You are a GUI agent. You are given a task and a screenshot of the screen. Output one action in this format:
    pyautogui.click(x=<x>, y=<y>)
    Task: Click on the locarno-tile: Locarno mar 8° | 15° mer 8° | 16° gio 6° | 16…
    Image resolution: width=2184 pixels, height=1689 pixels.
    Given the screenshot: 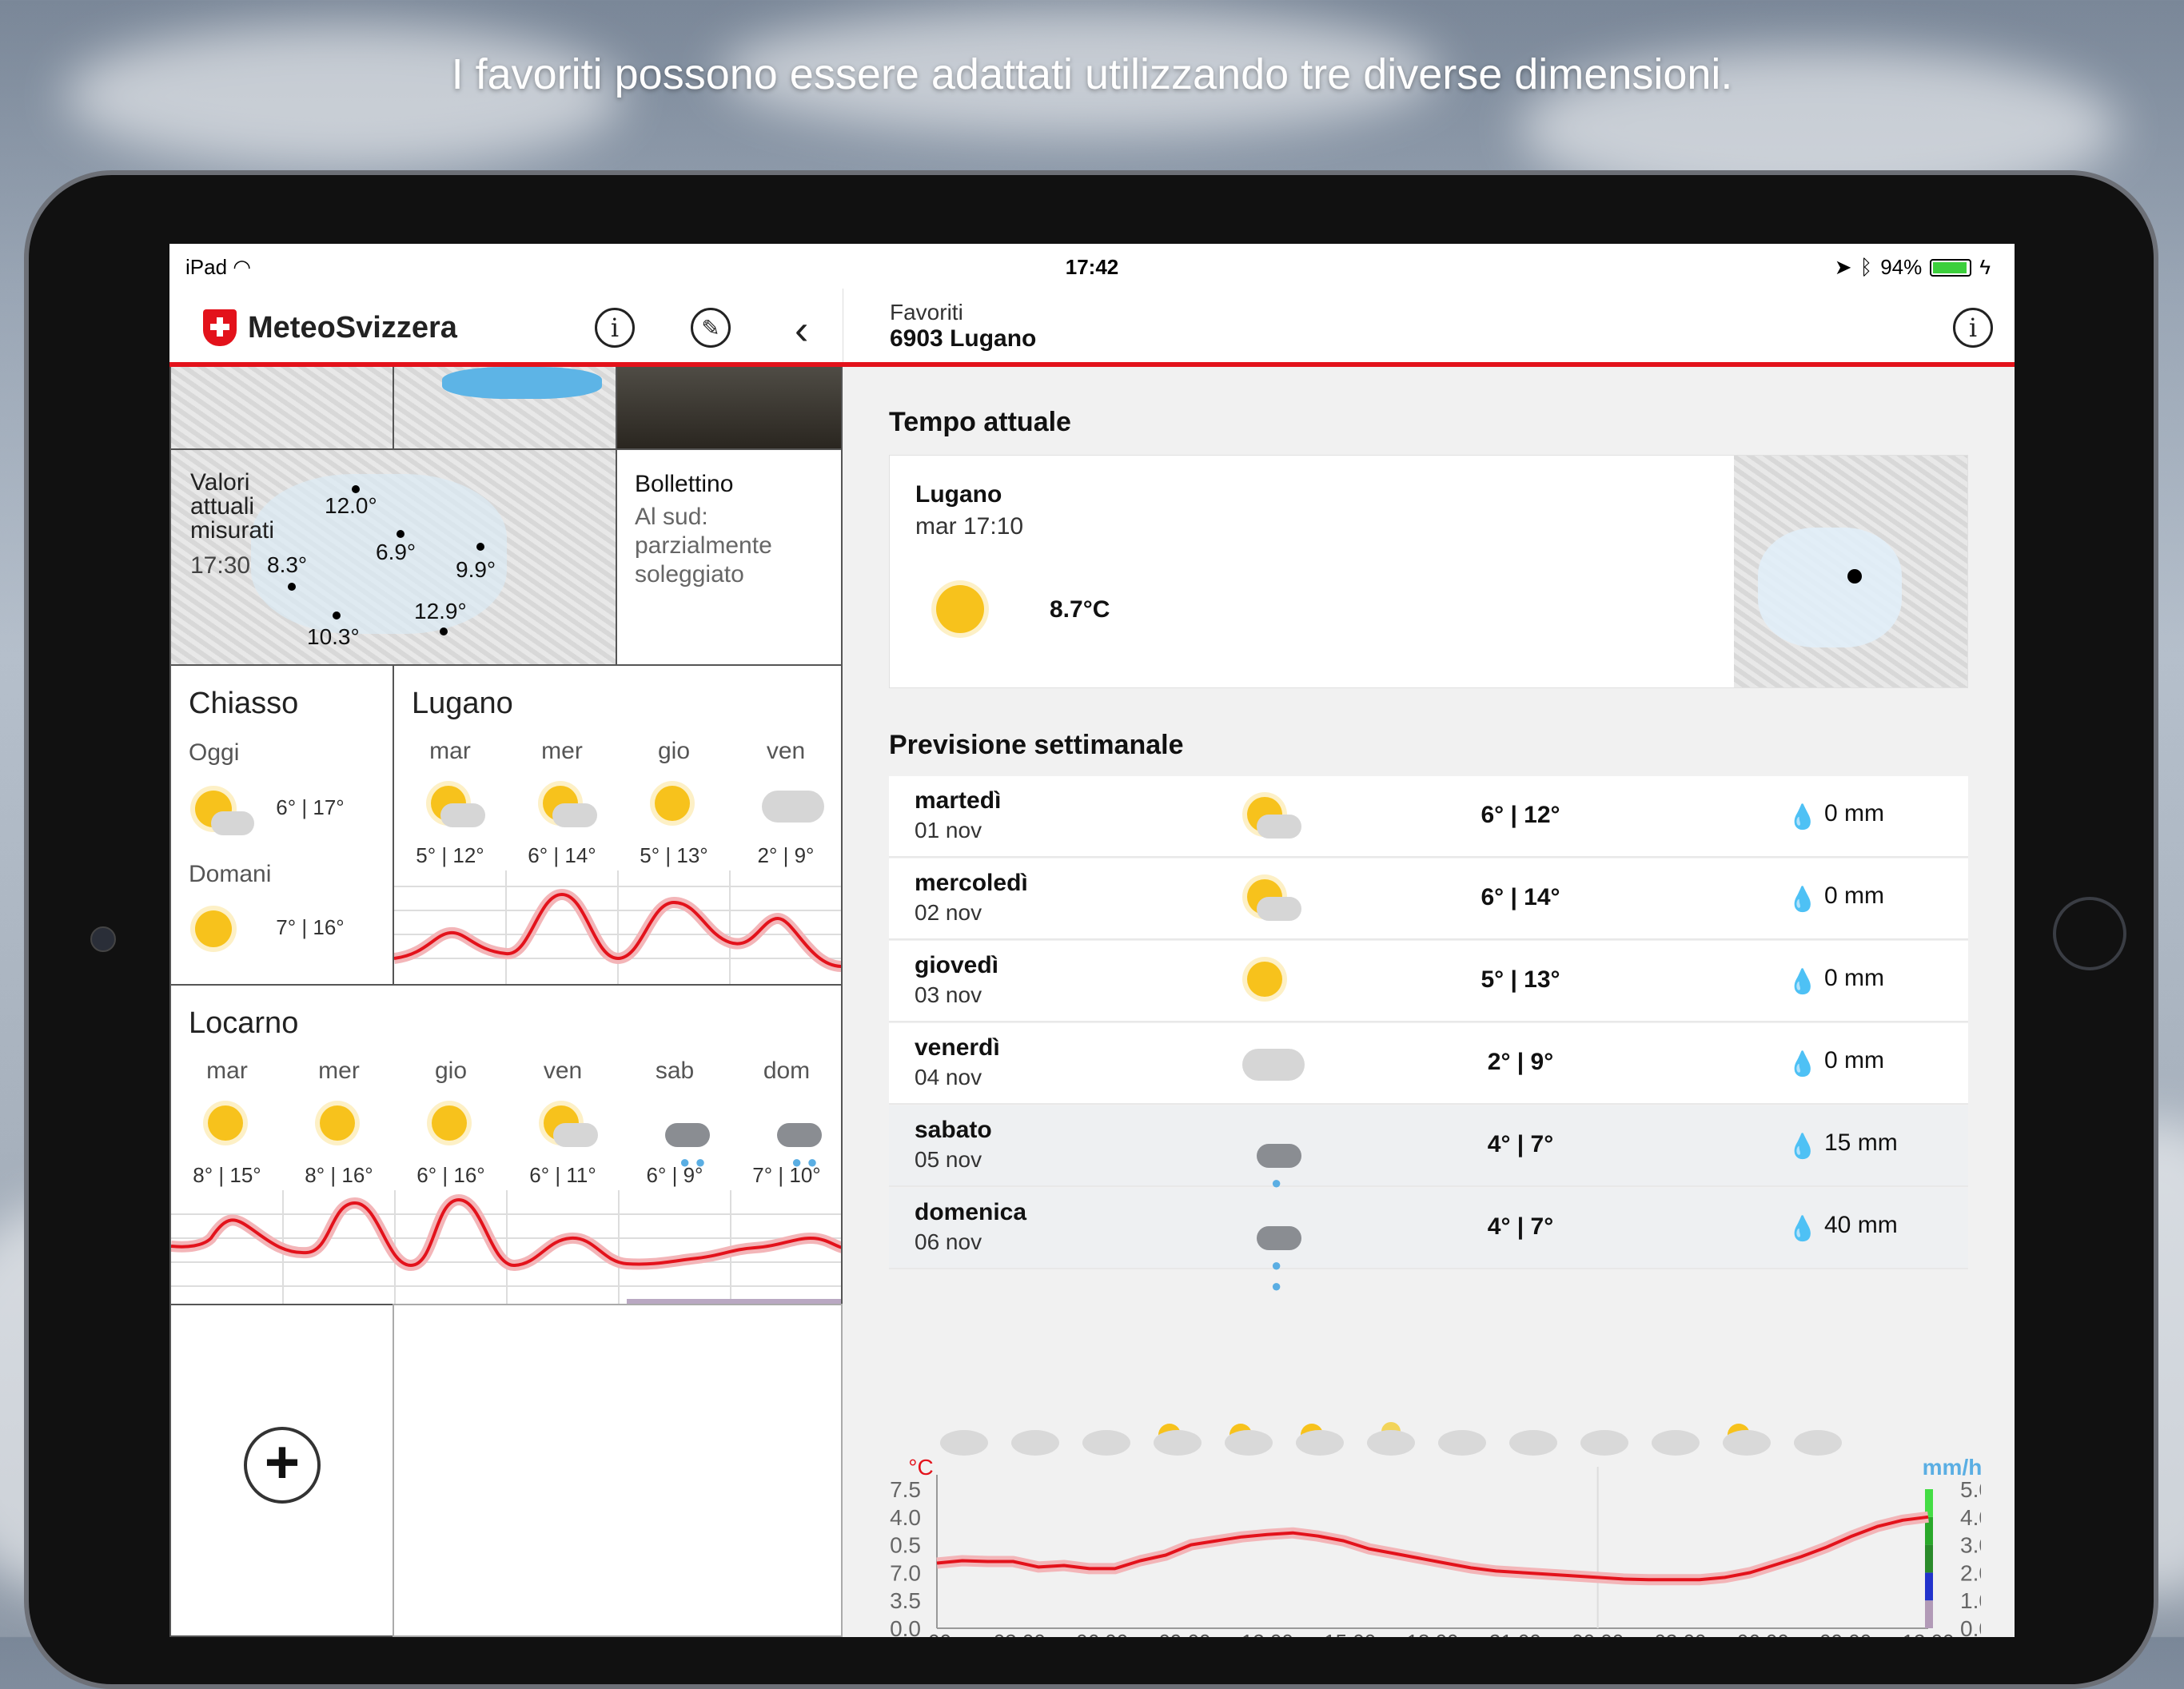 What is the action you would take?
    pyautogui.click(x=506, y=1144)
    